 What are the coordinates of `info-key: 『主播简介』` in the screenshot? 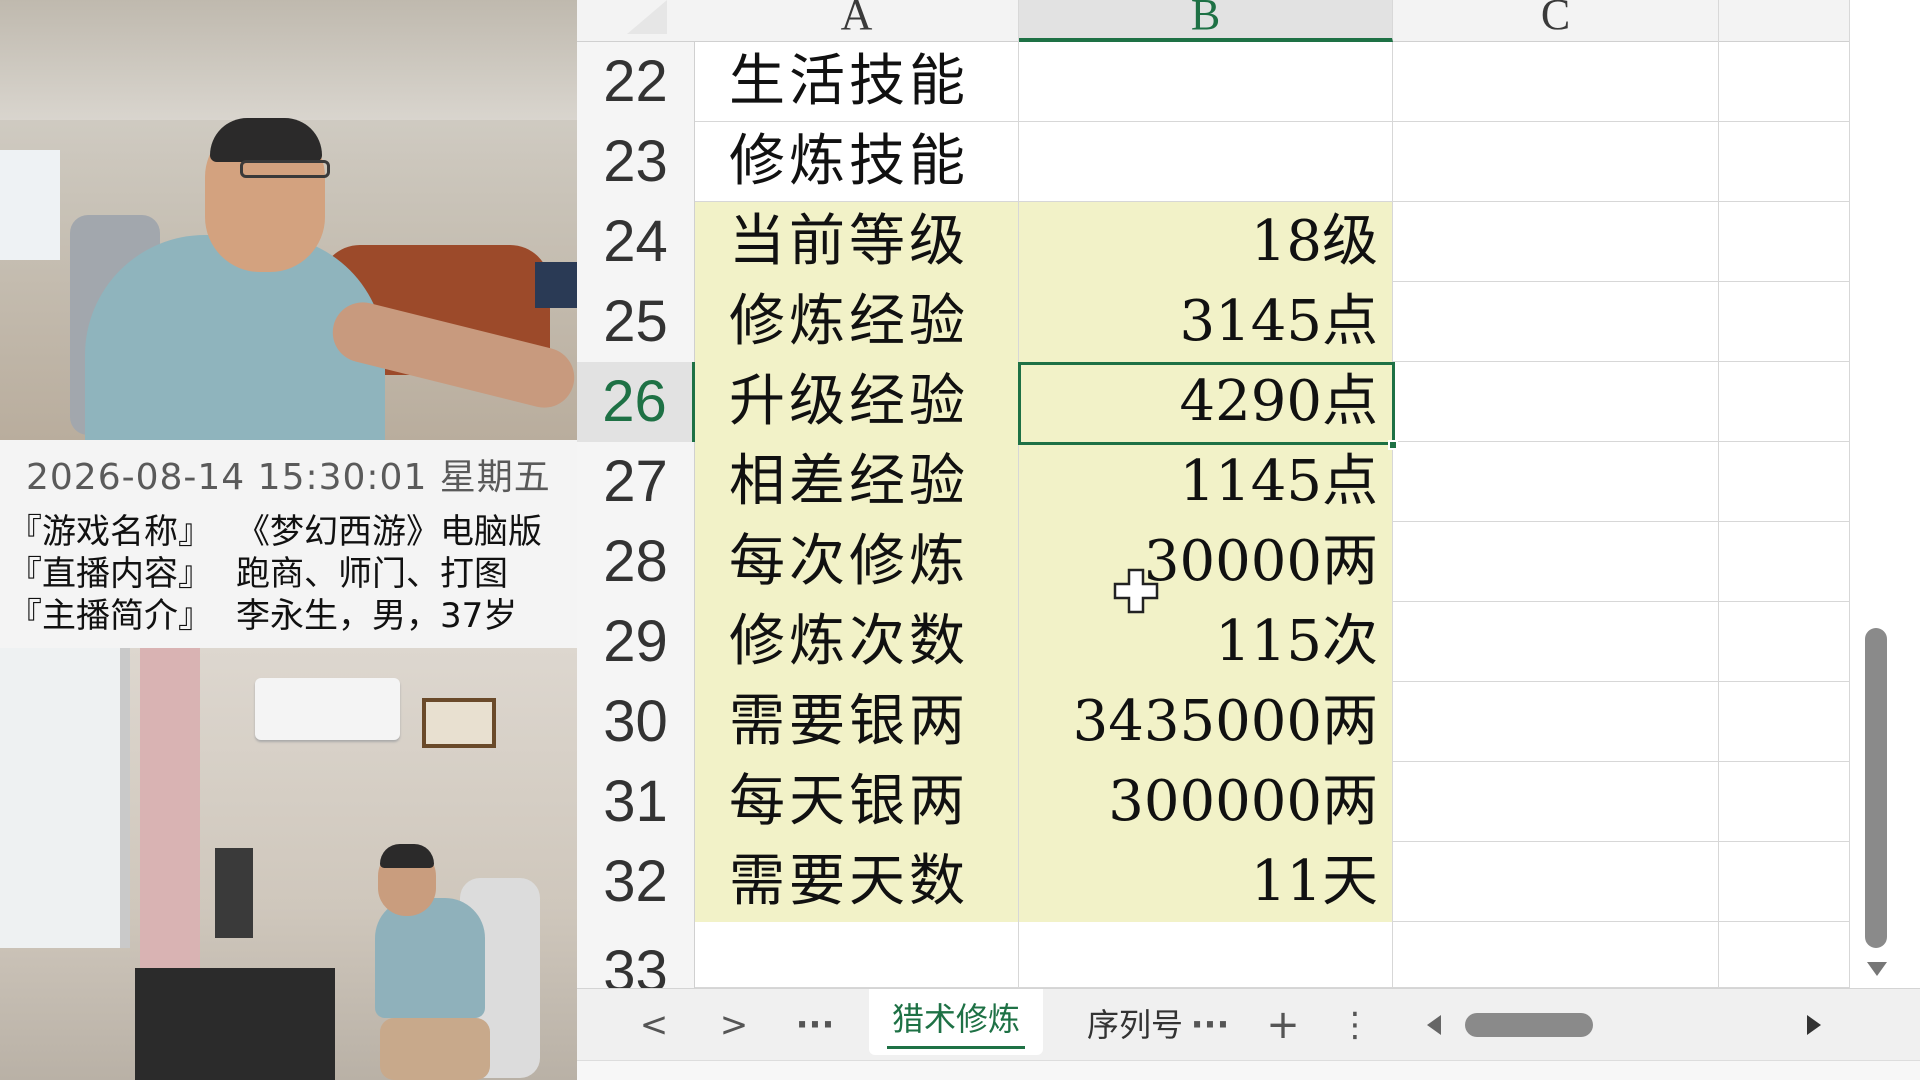 It's located at (110, 616).